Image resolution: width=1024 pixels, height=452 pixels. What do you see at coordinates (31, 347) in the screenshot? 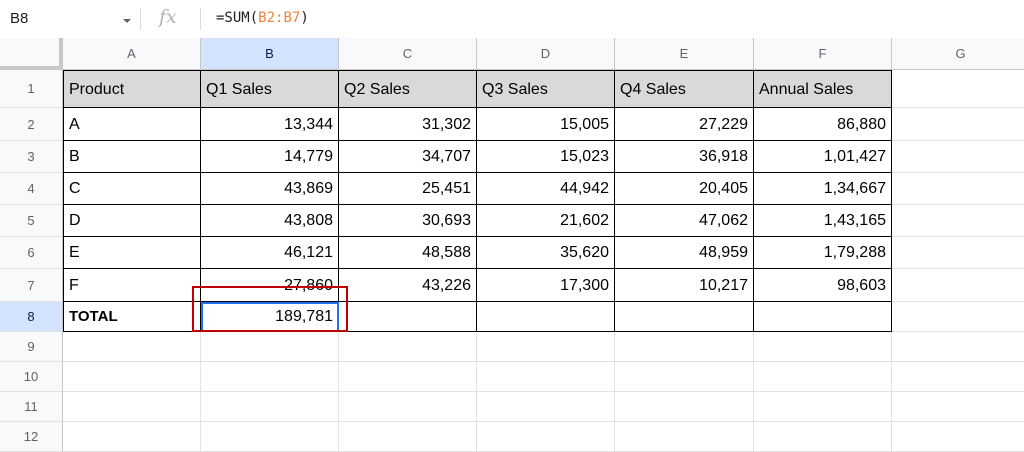
I see `row-header-9: 9` at bounding box center [31, 347].